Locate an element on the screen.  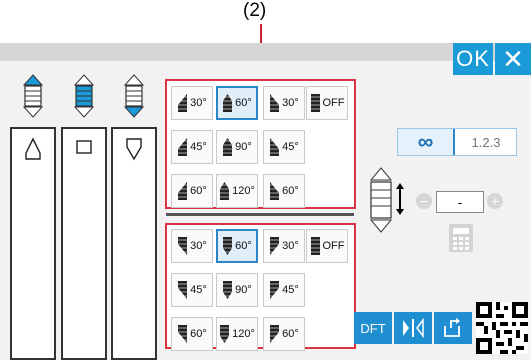
mirror-icon is located at coordinates (413, 328).